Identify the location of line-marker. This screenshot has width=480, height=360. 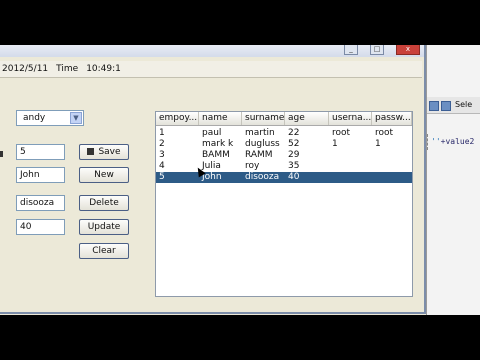
(429, 142).